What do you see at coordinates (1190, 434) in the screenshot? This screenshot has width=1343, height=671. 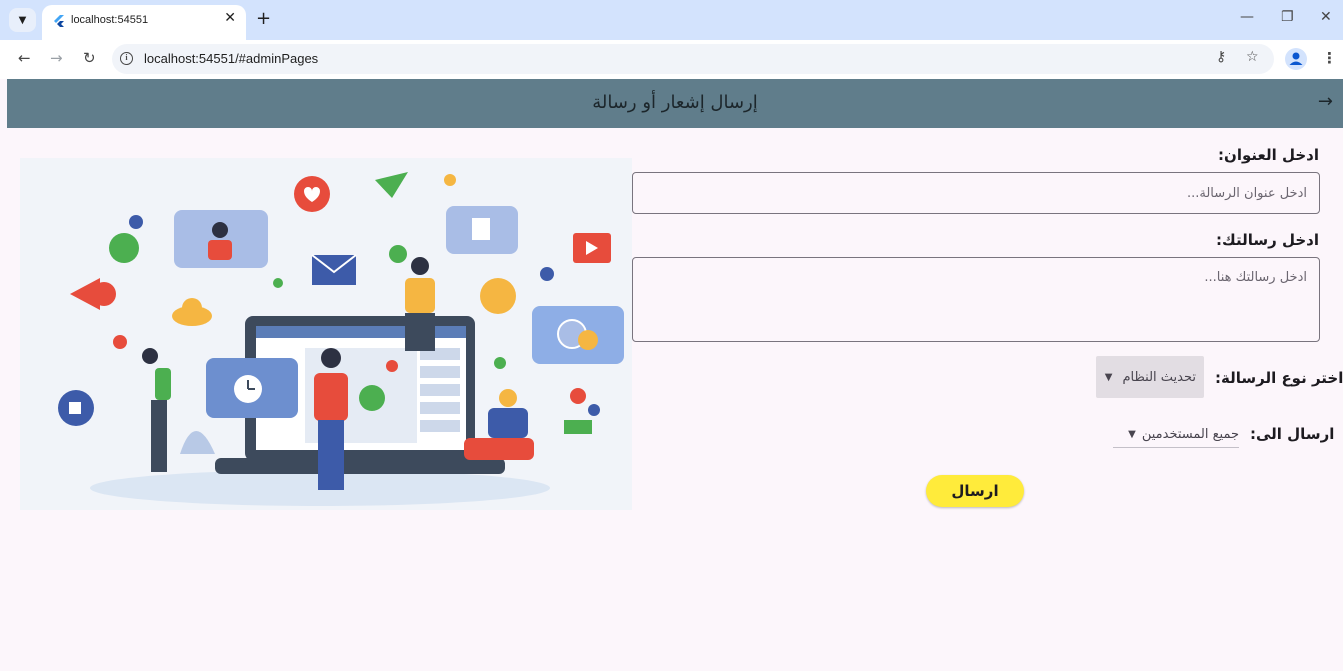 I see `recipient-value: جميع المستخدمين` at bounding box center [1190, 434].